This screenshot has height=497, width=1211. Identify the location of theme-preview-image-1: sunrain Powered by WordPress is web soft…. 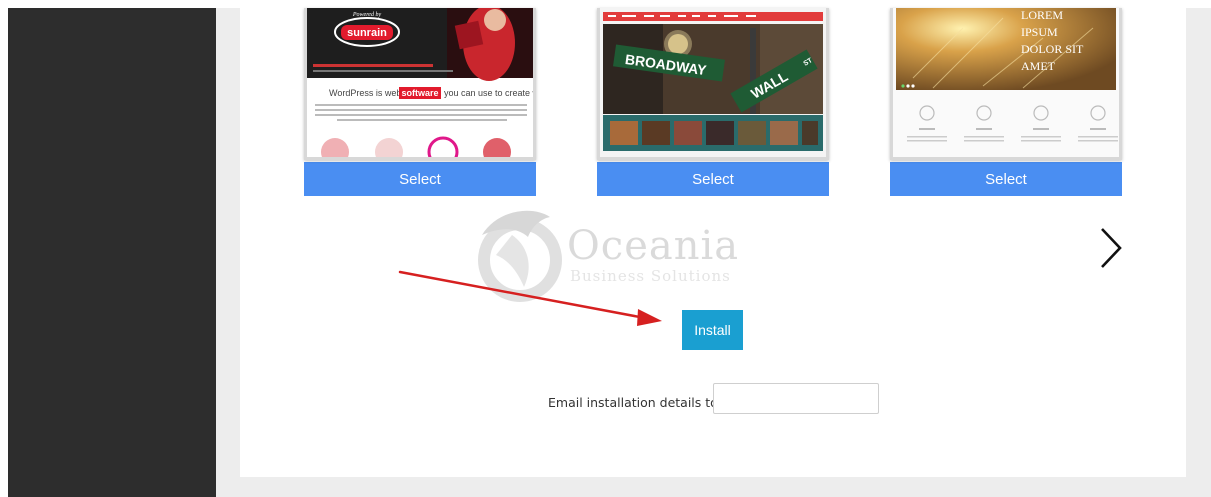
(420, 82).